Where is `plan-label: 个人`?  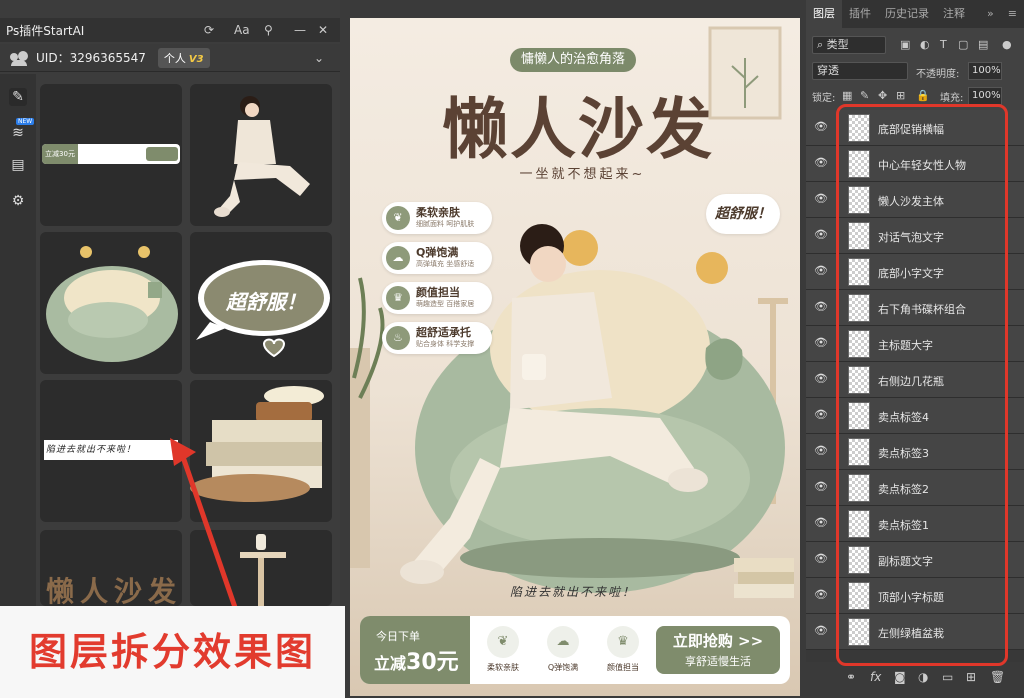 plan-label: 个人 is located at coordinates (174, 58).